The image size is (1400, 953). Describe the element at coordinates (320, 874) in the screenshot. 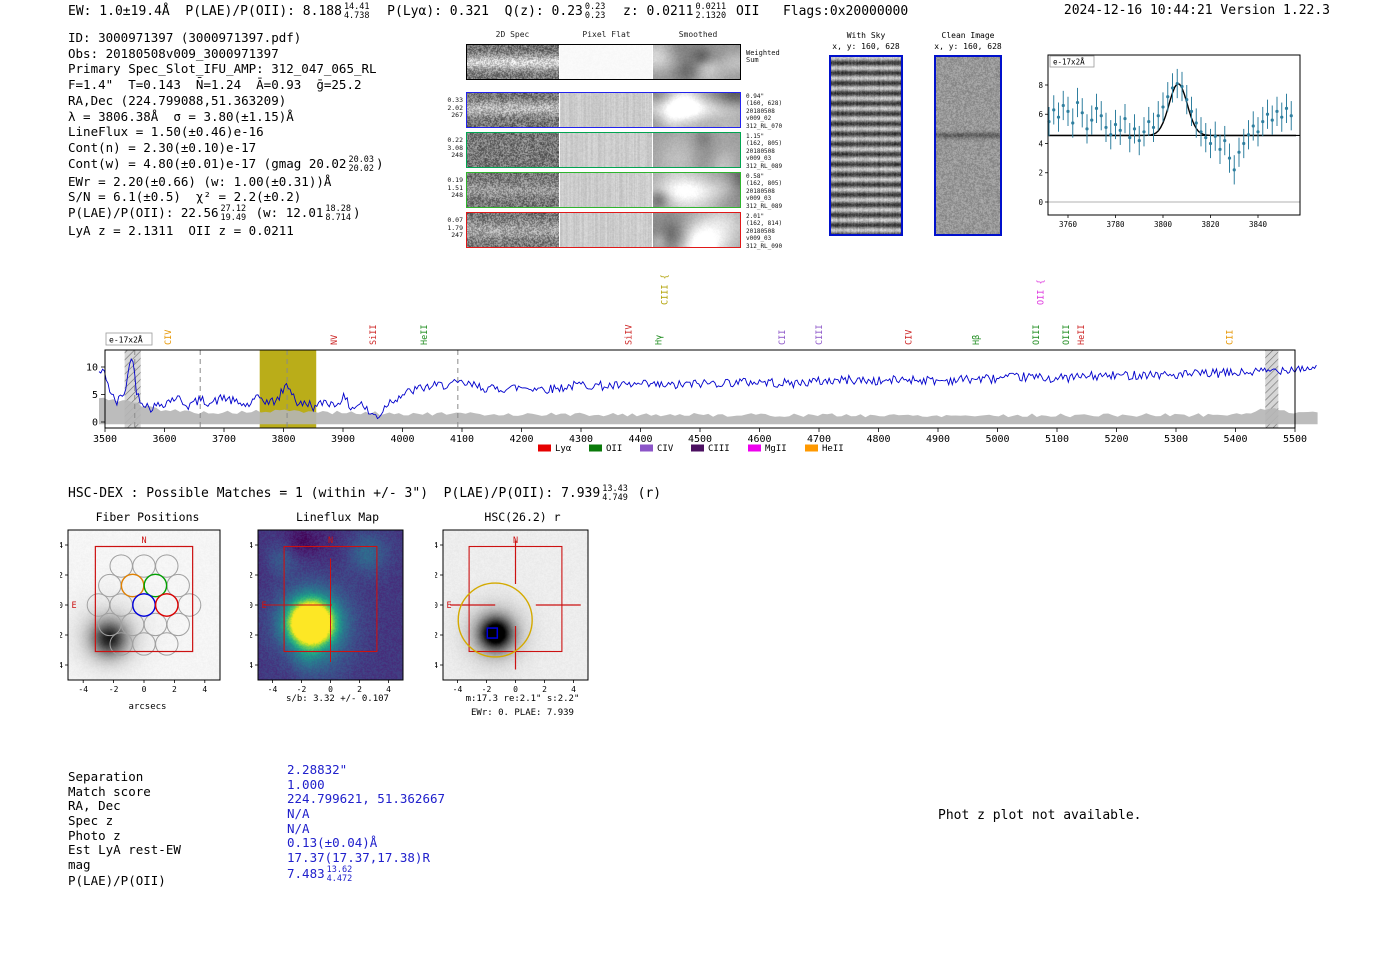

I see `match-value: 7.483 13.62 4.472` at that location.